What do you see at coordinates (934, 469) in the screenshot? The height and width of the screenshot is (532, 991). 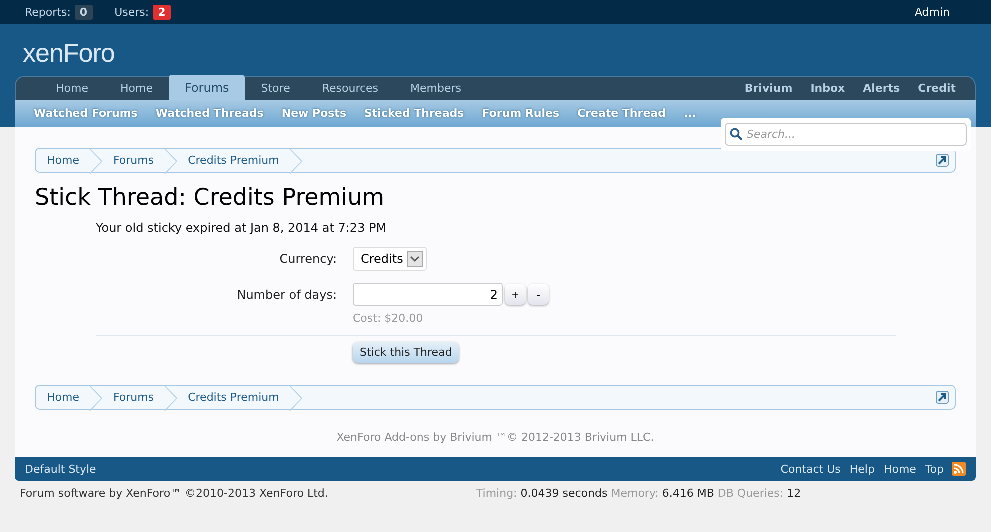 I see `footer-link: Top` at bounding box center [934, 469].